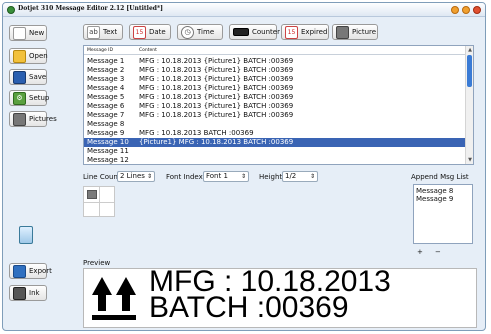 The height and width of the screenshot is (334, 491). I want to click on message-id-cell: Message 8, so click(106, 124).